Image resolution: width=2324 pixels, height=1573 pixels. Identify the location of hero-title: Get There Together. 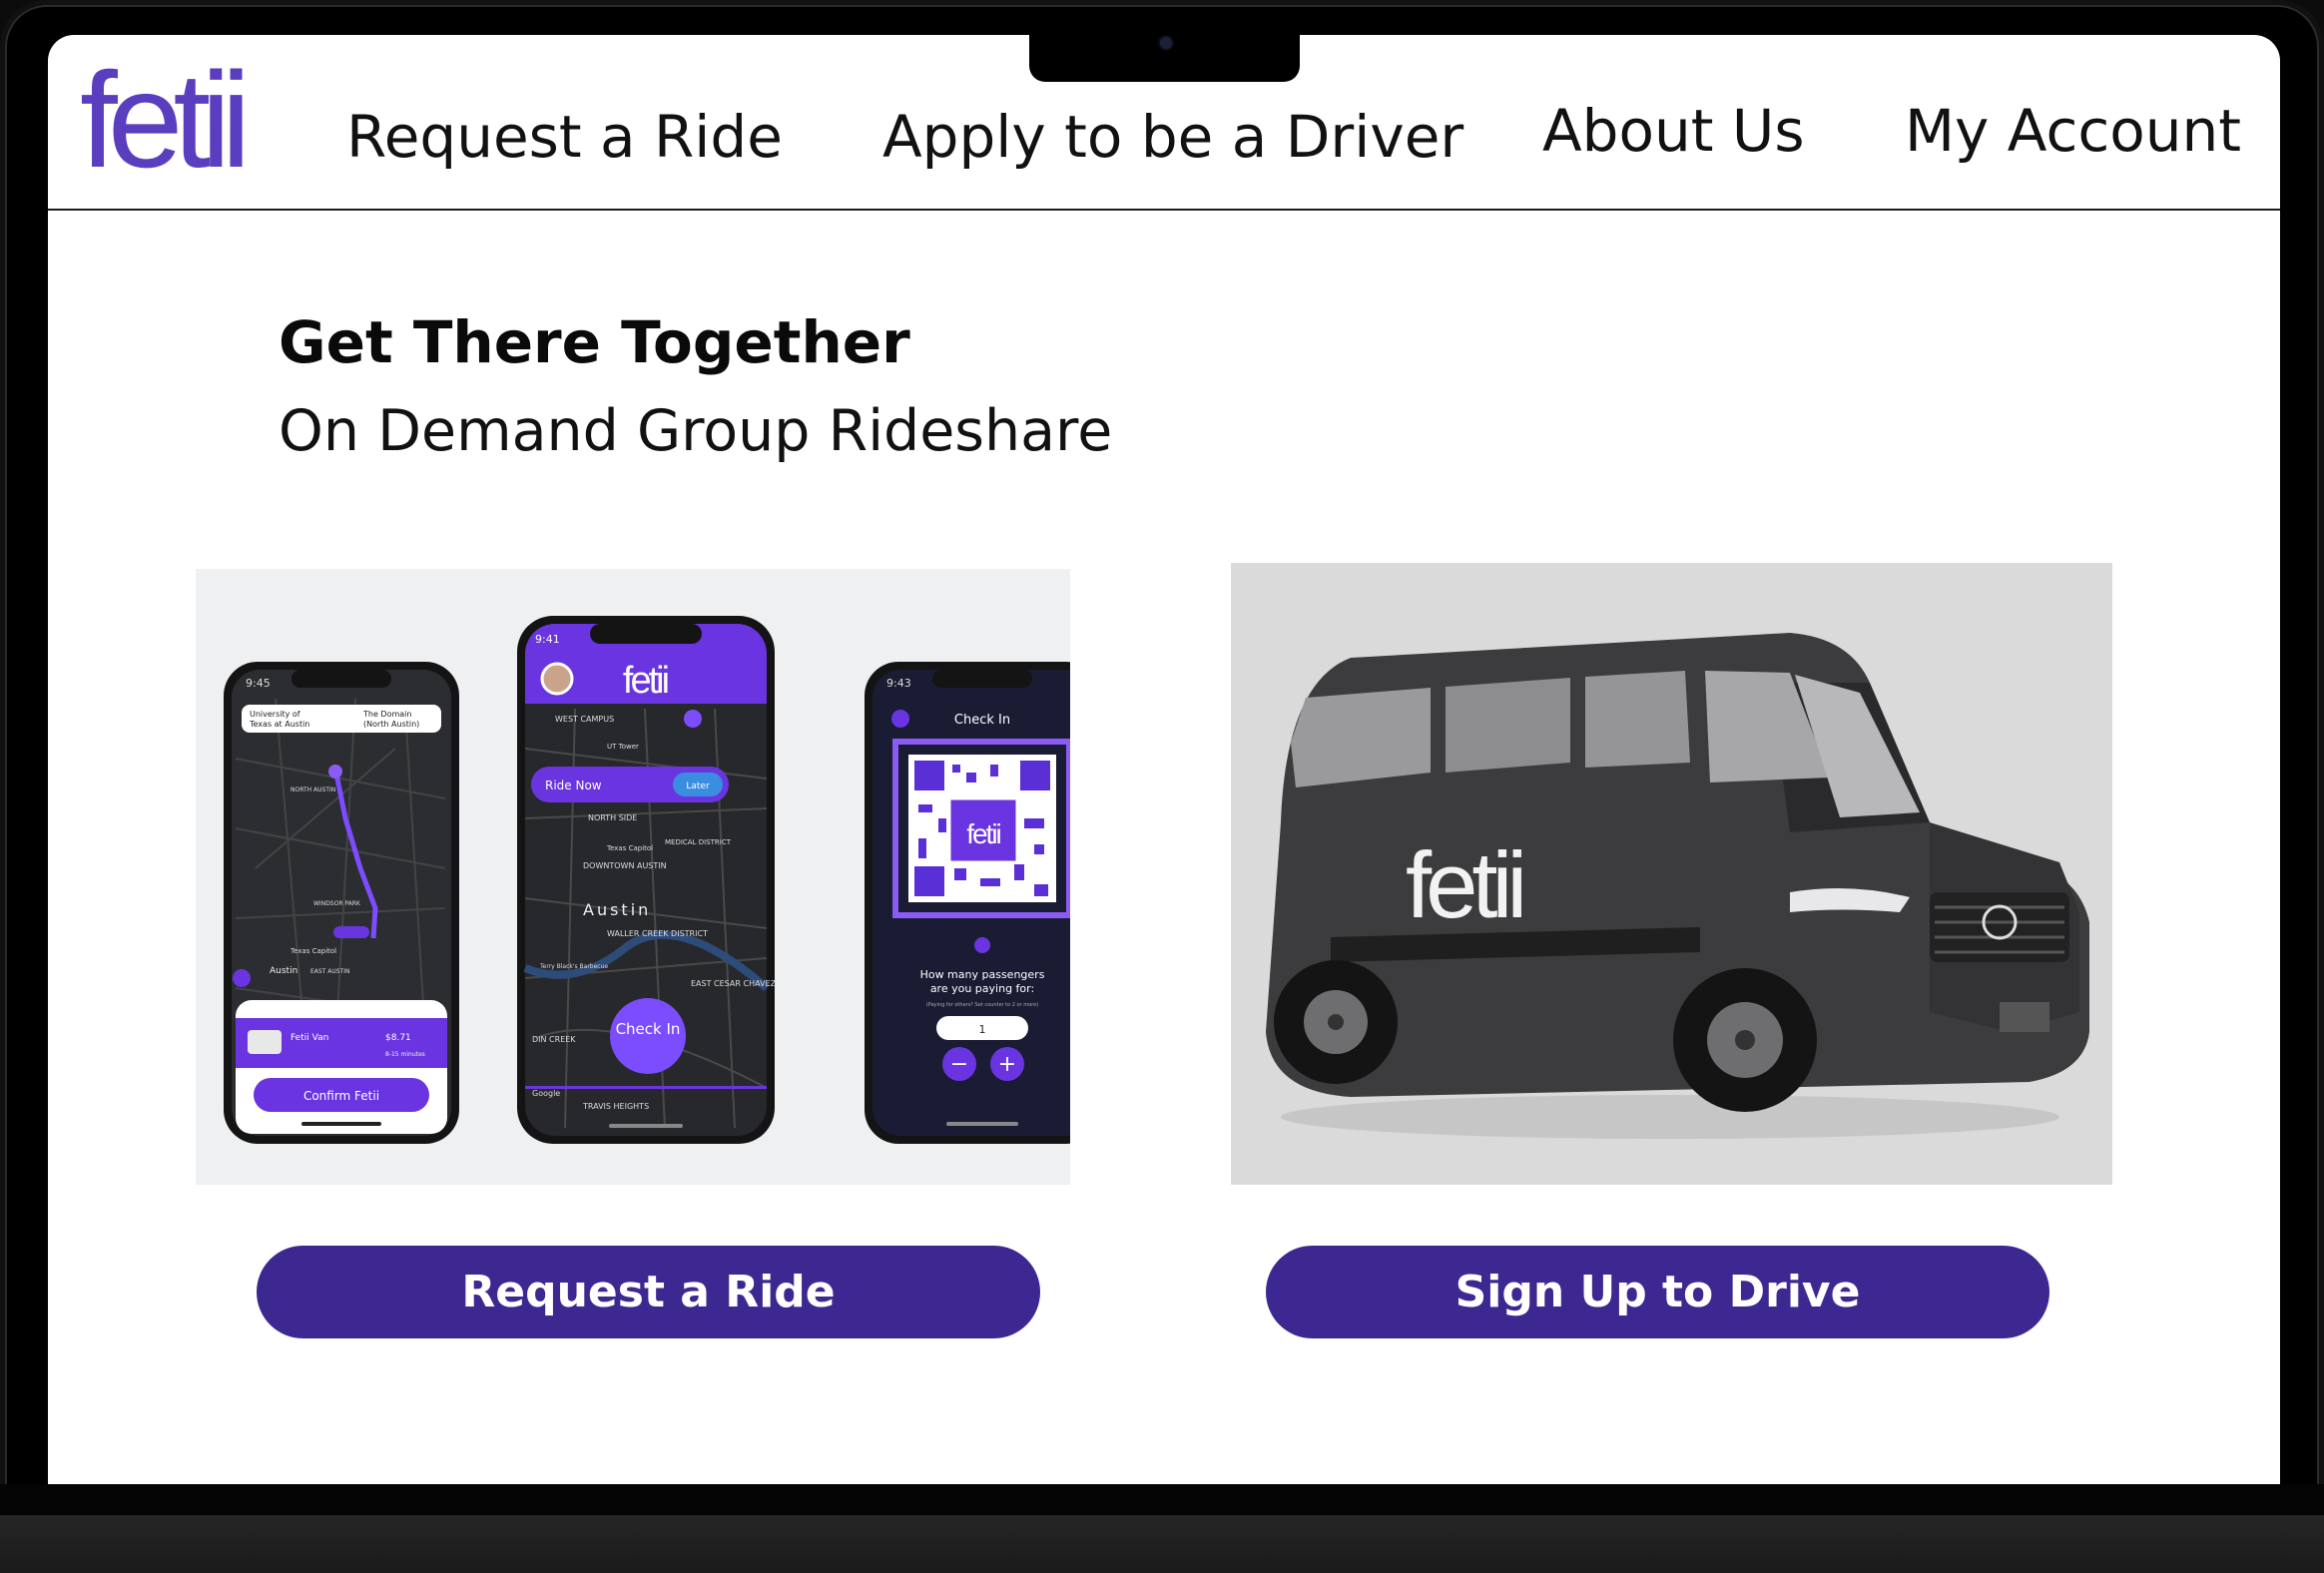
(595, 342).